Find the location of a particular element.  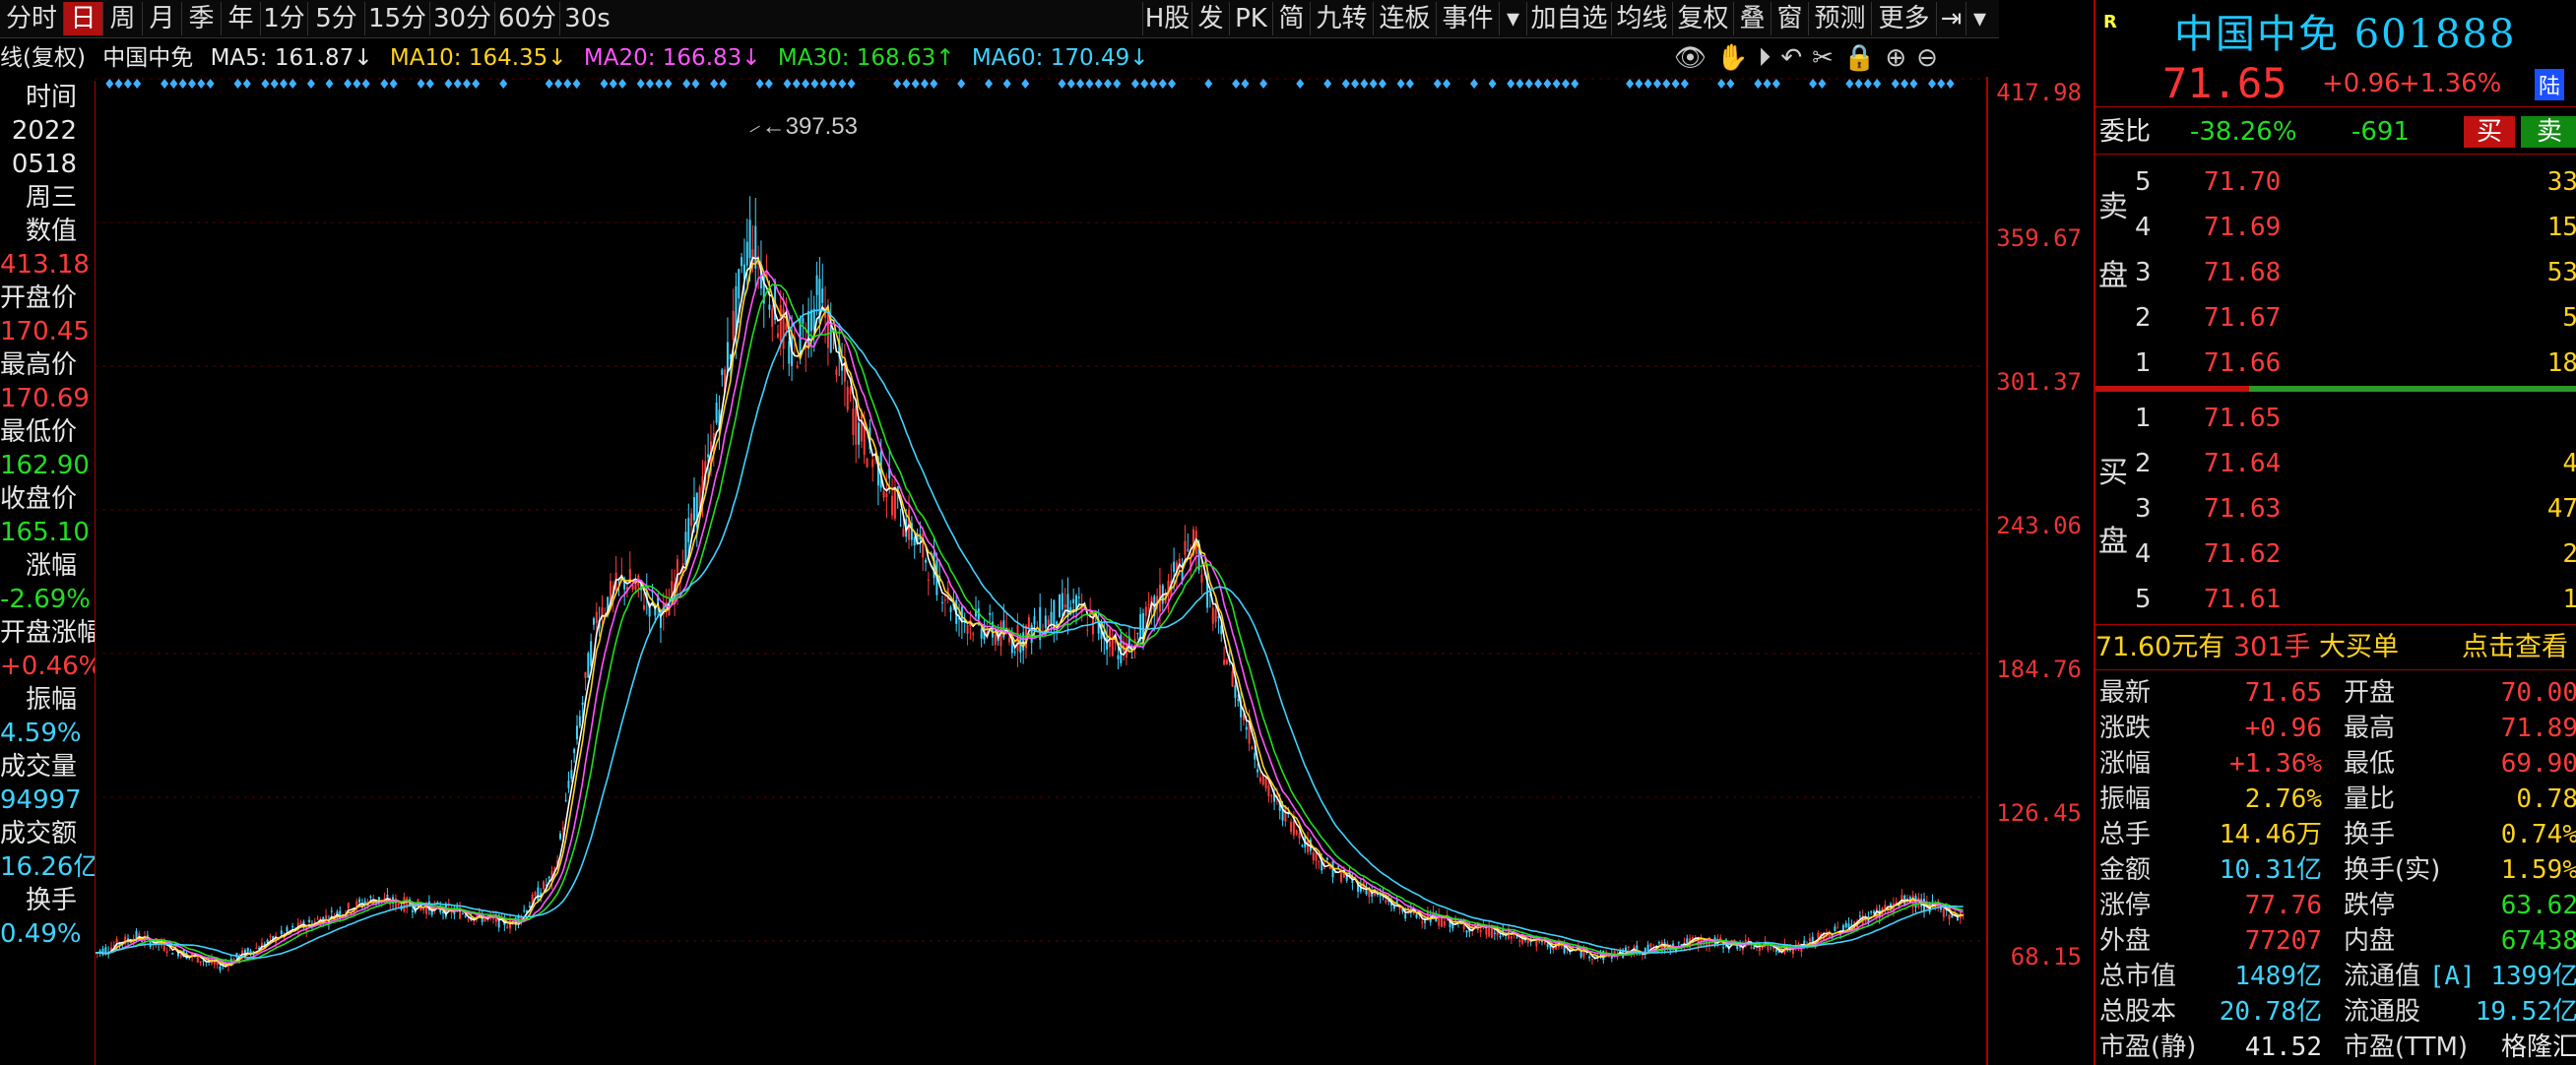

period-tab: 60分 is located at coordinates (526, 18).